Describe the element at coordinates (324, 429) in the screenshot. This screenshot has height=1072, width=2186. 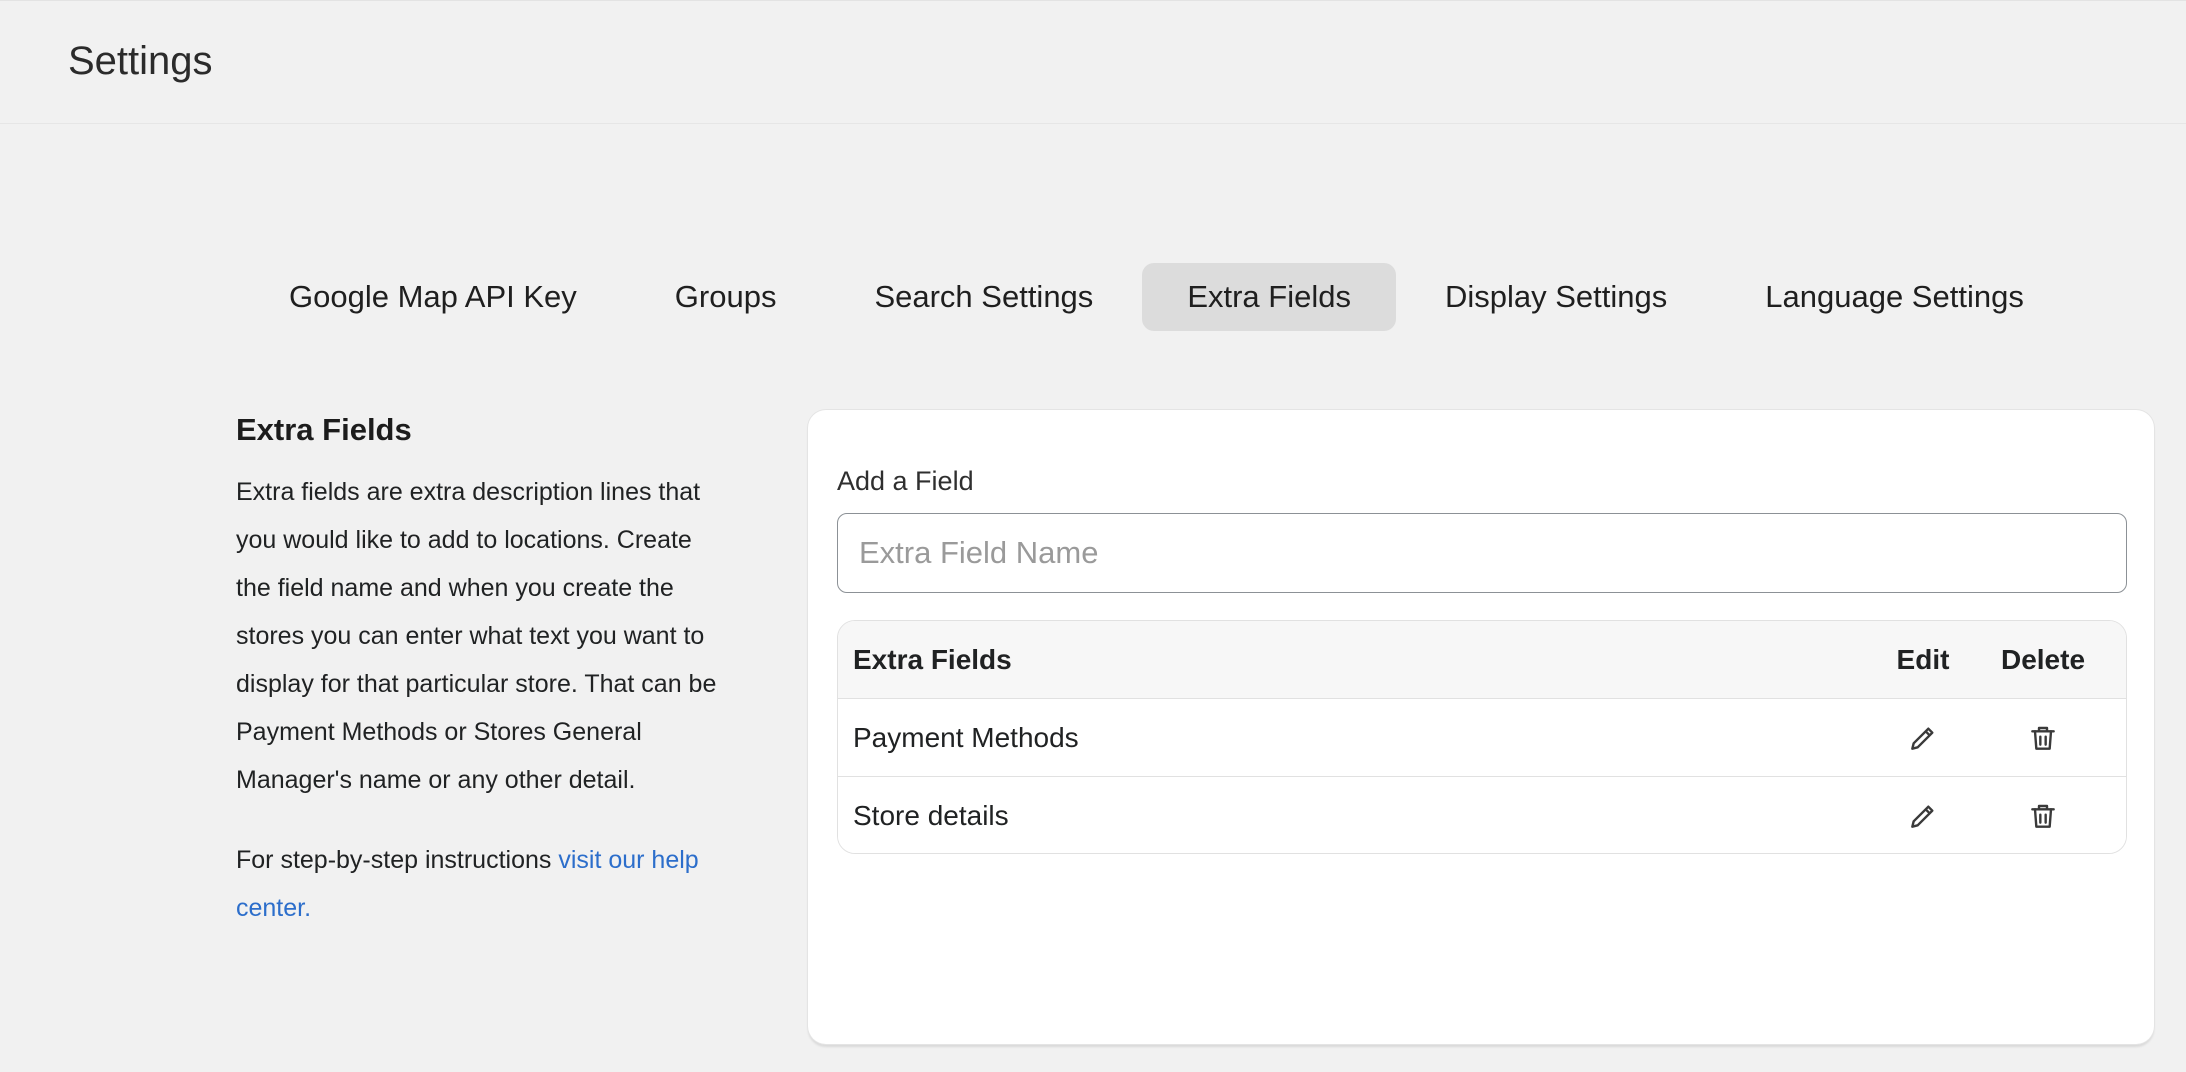
I see `section-title: Extra Fields` at that location.